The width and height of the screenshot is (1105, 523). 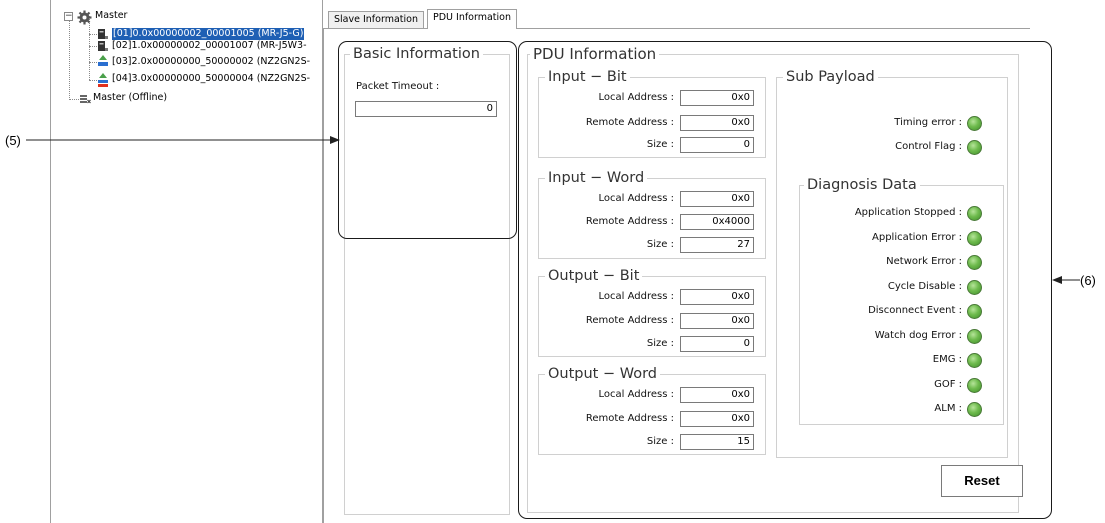 I want to click on tree-item-label: [02]1.0x00000002_00001007 (MR-J5W3-, so click(x=209, y=45).